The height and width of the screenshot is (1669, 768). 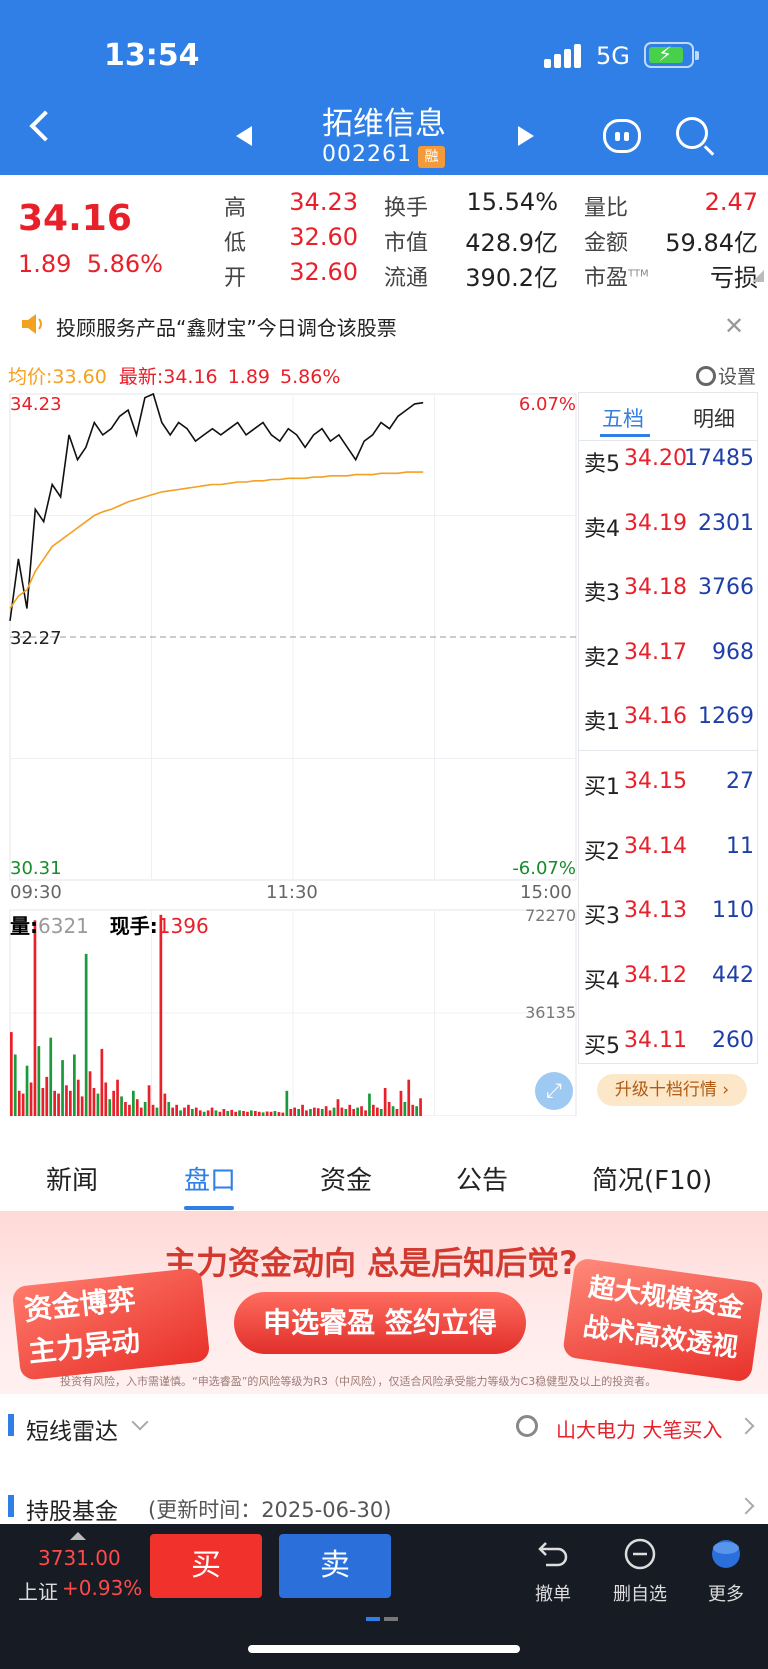 I want to click on buy-button: 买, so click(x=206, y=1566).